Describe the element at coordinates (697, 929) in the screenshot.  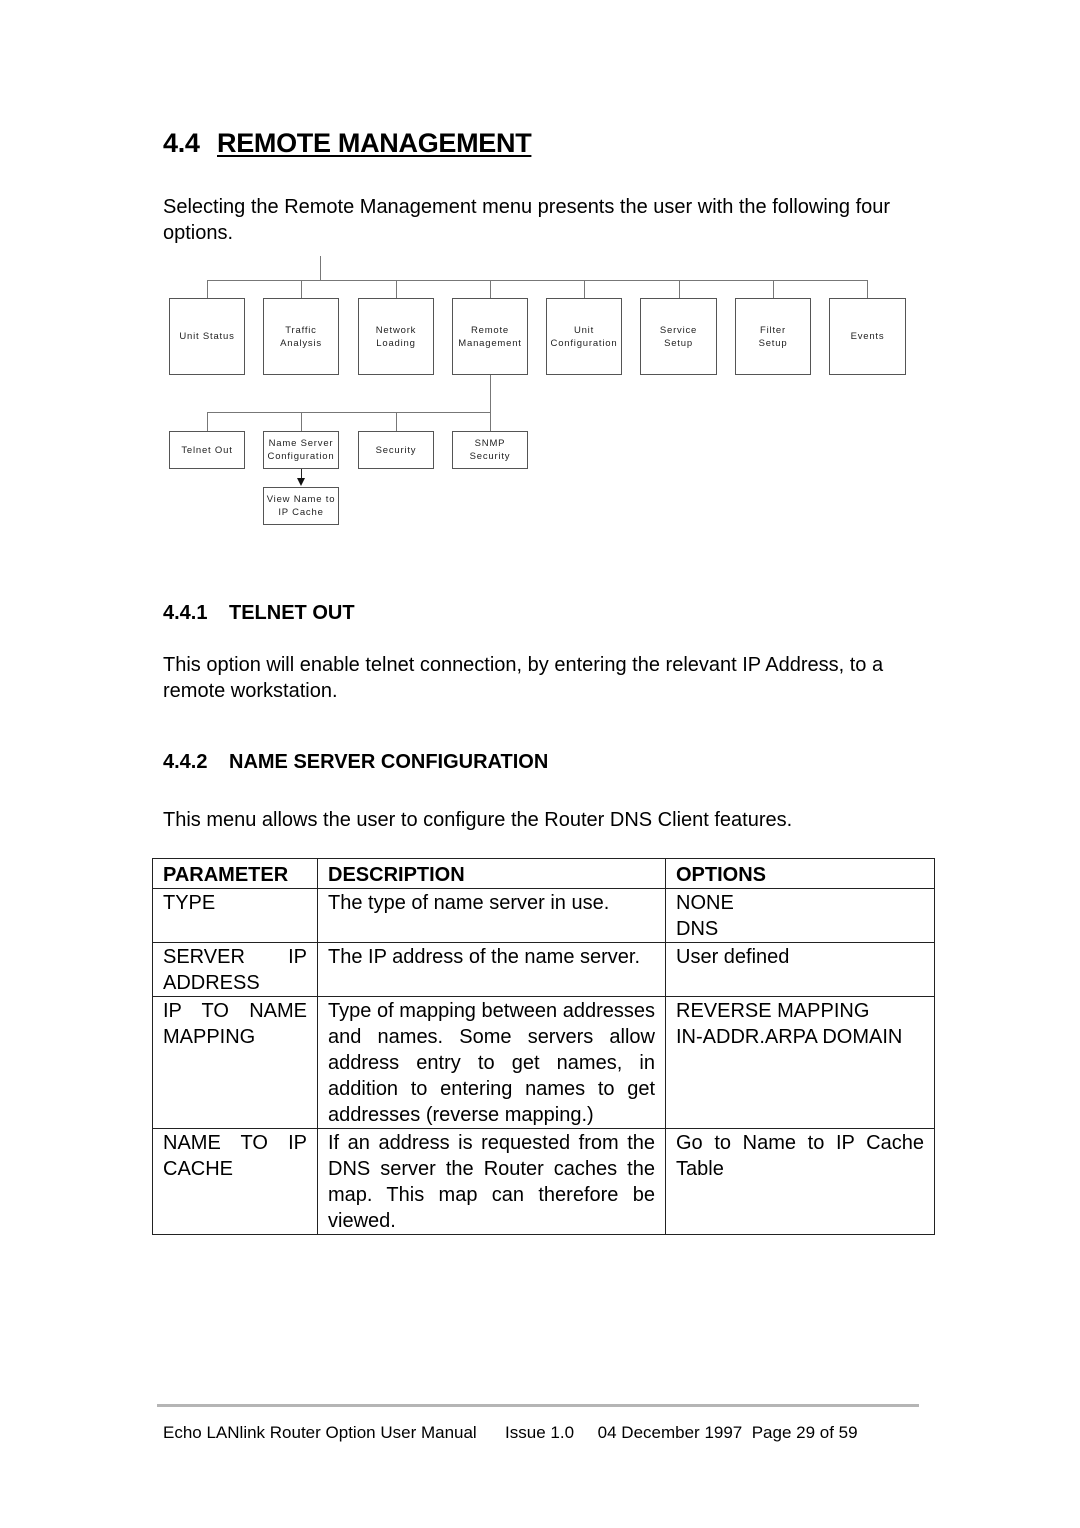
I see `option-value: DNS` at that location.